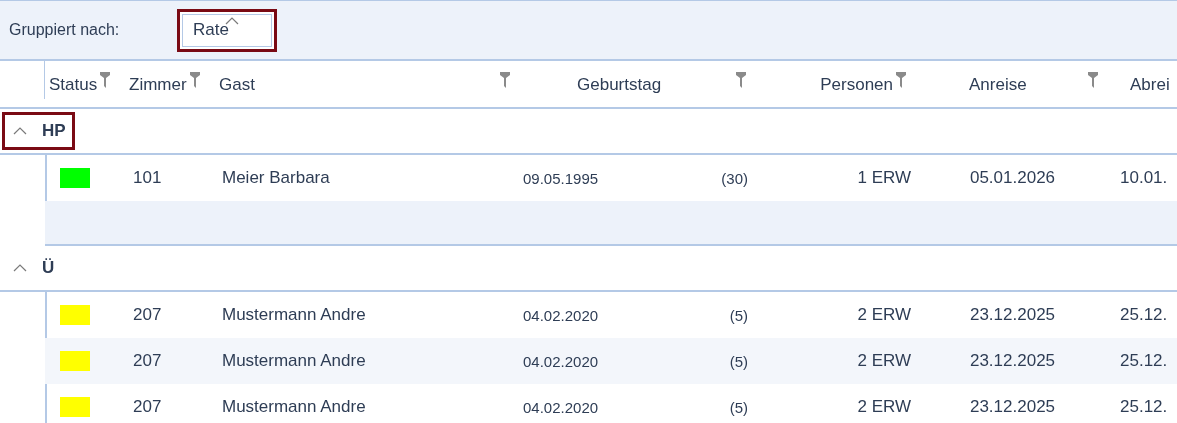 This screenshot has height=423, width=1177. What do you see at coordinates (619, 85) in the screenshot?
I see `column-header: Geburtstag` at bounding box center [619, 85].